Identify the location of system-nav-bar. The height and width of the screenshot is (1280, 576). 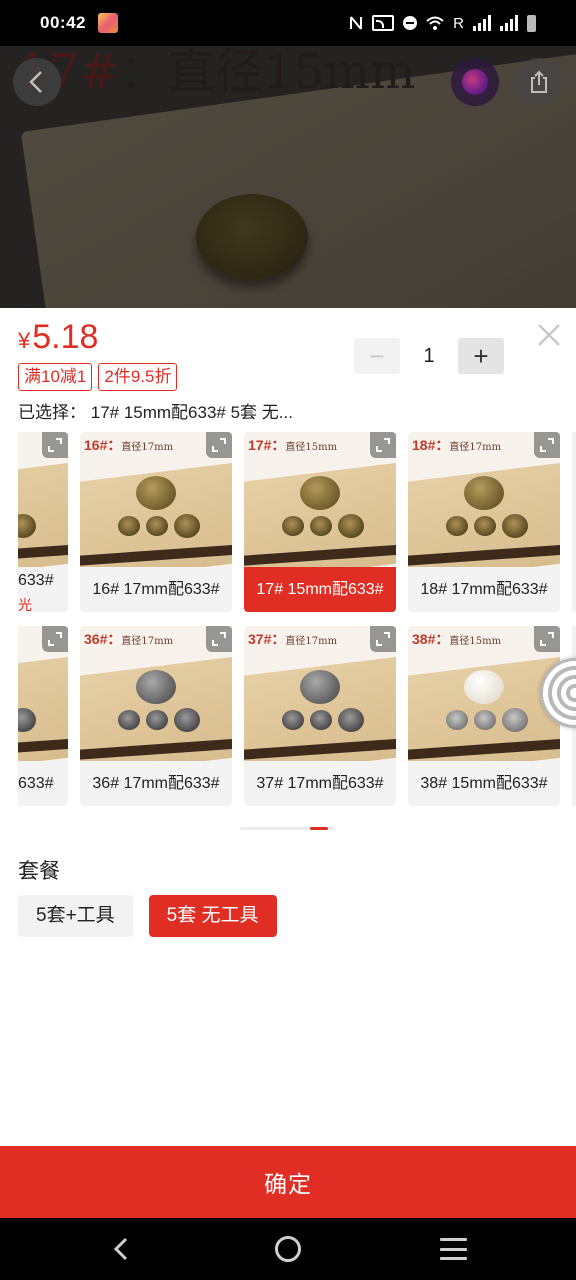
(288, 1249).